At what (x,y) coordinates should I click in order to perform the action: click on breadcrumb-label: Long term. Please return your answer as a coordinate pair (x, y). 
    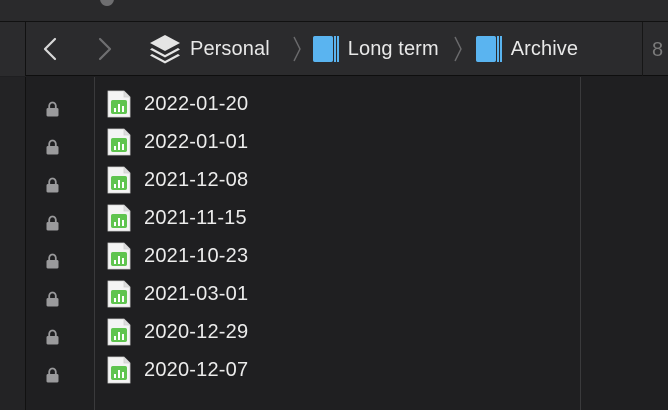
    Looking at the image, I should click on (393, 48).